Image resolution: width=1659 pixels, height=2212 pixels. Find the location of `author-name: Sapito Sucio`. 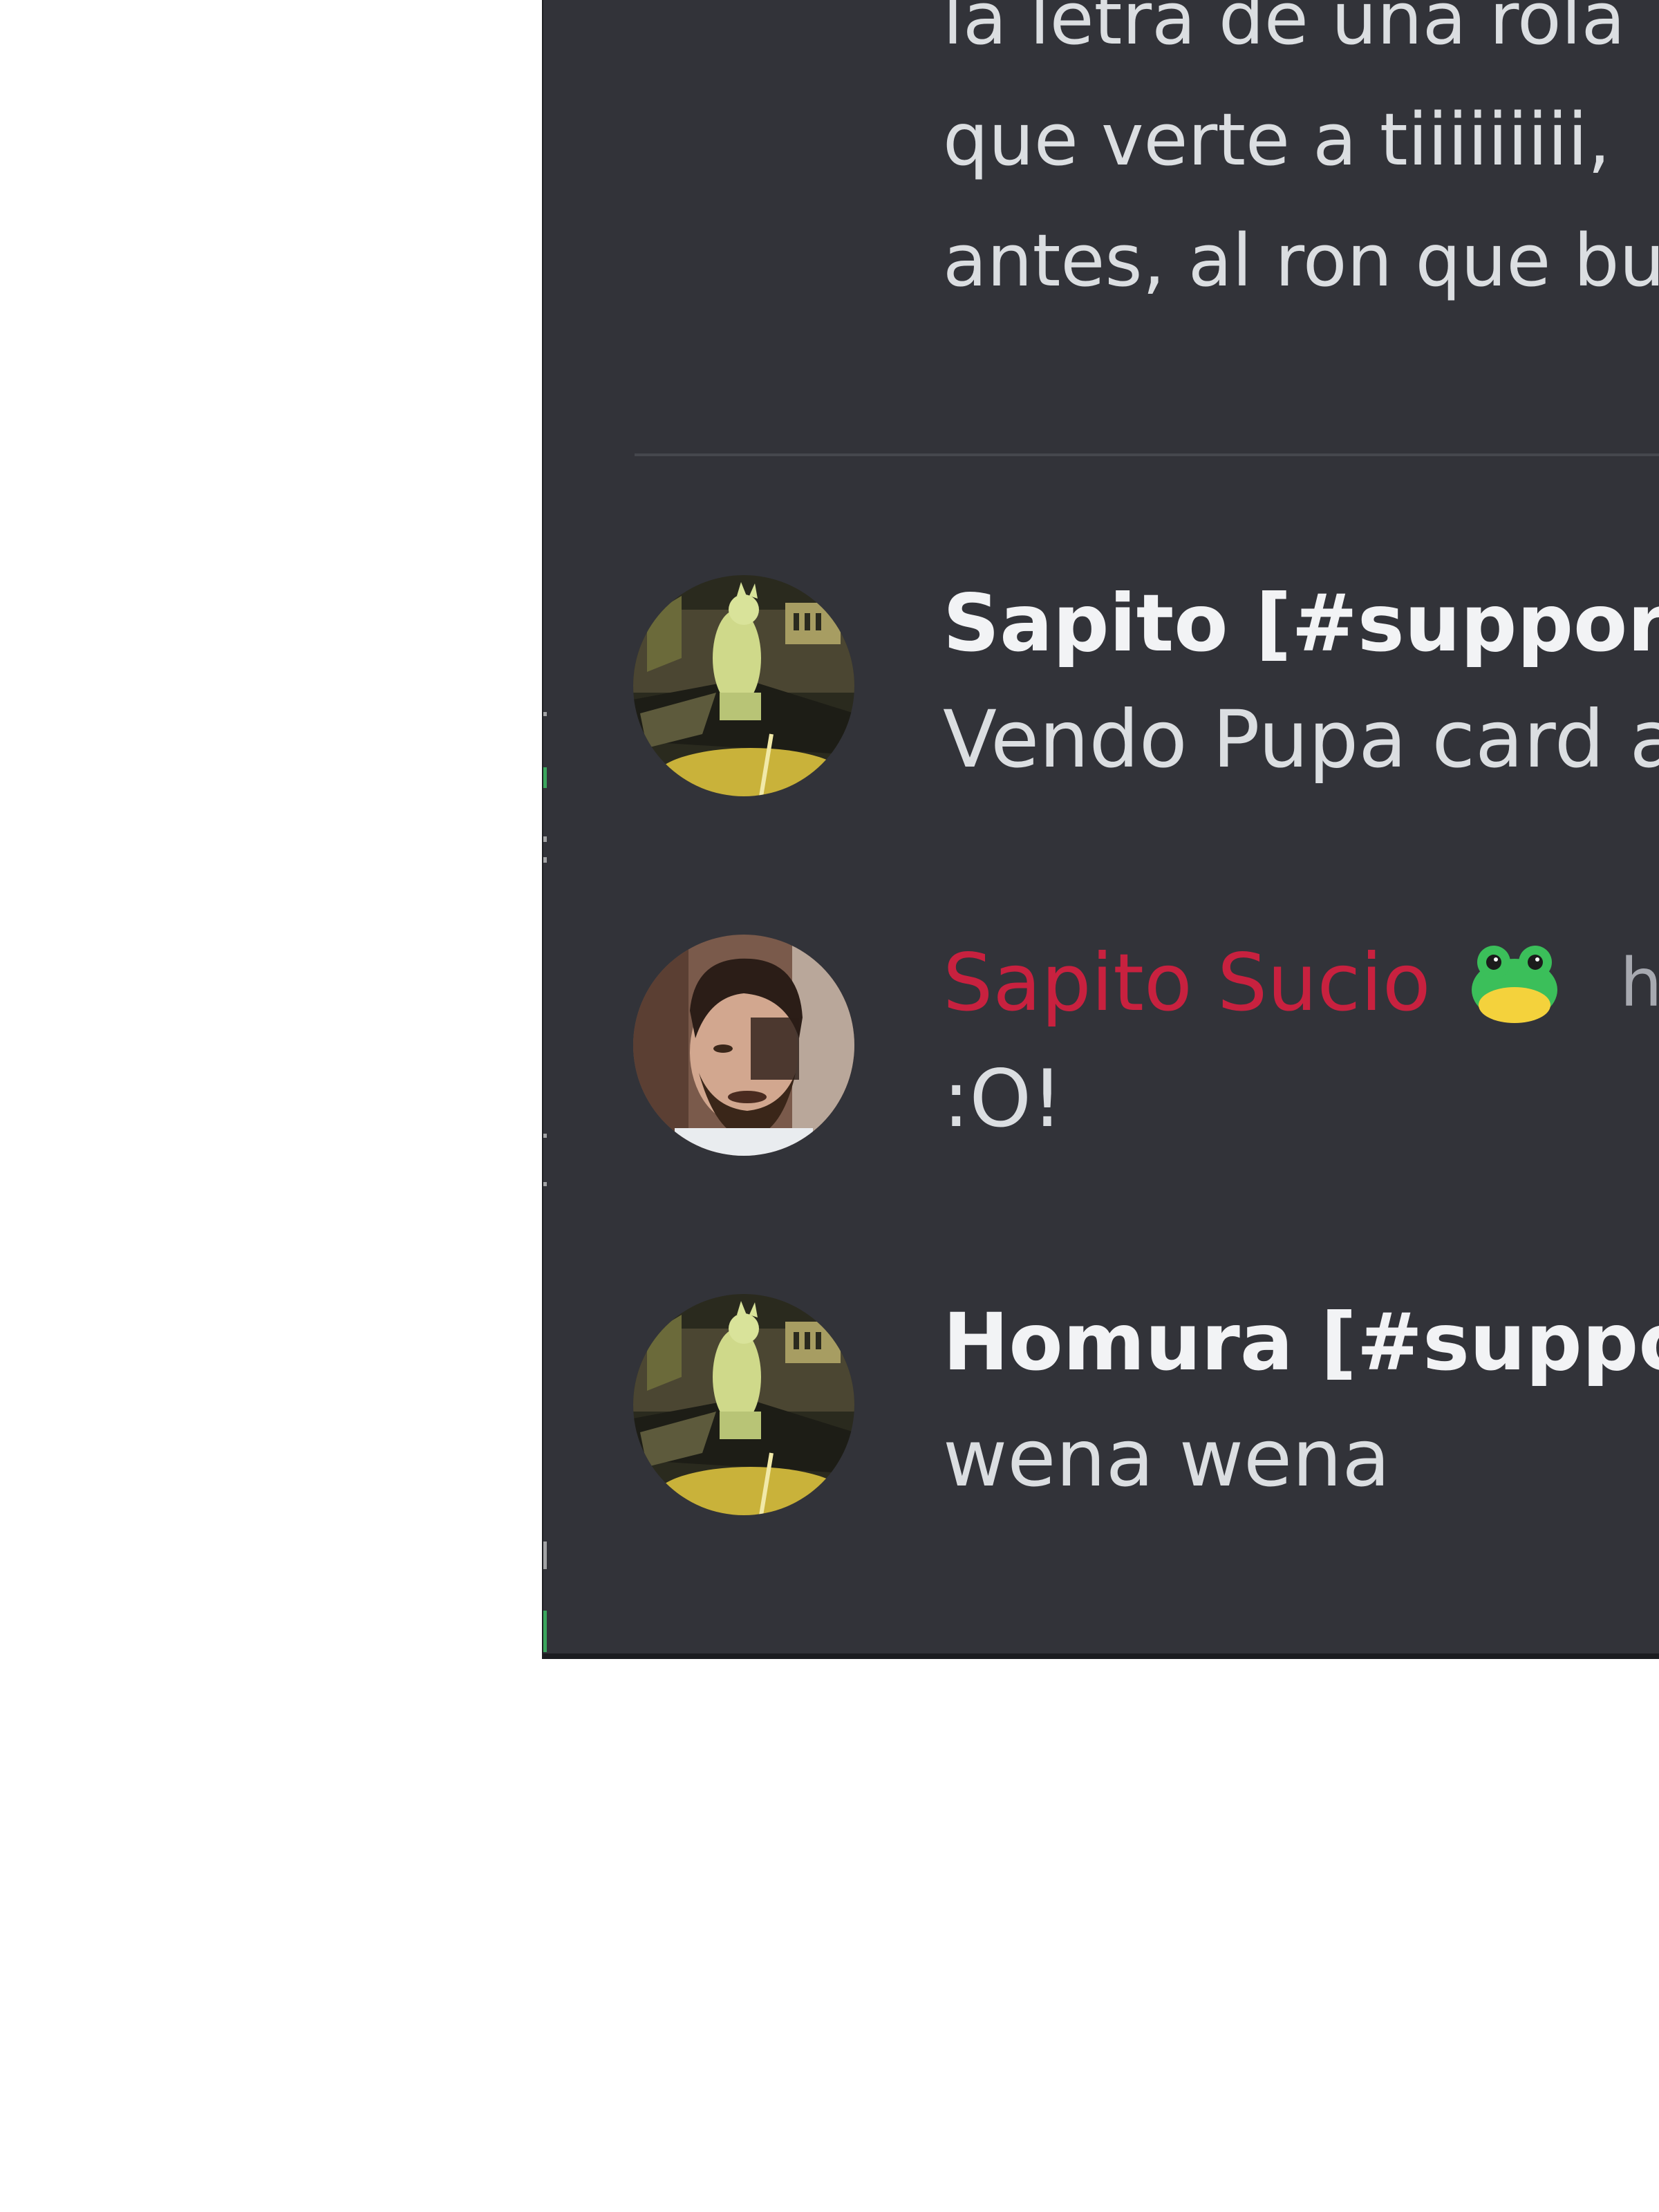

author-name: Sapito Sucio is located at coordinates (1187, 983).